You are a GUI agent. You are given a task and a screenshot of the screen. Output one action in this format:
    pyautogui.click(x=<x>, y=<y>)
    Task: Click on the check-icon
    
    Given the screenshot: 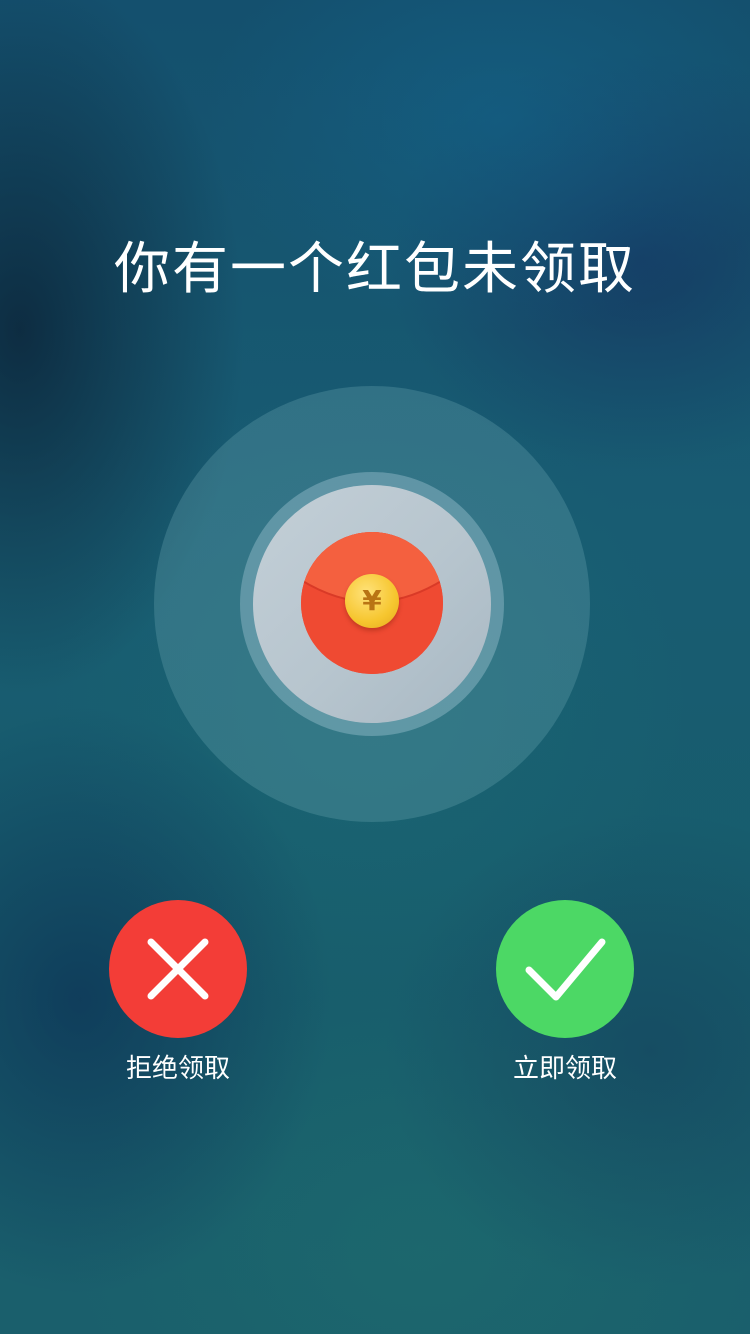 What is the action you would take?
    pyautogui.click(x=565, y=969)
    